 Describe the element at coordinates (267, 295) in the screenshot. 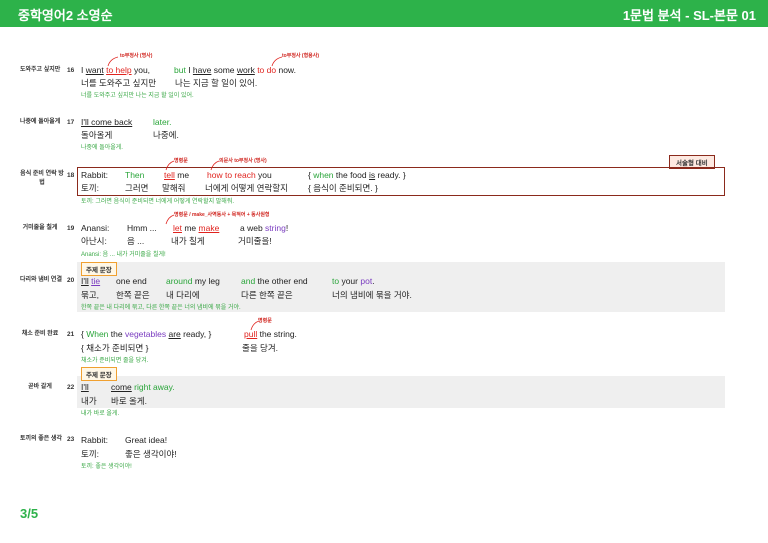

I see `korean-line: 다른 한쪽 끝은` at that location.